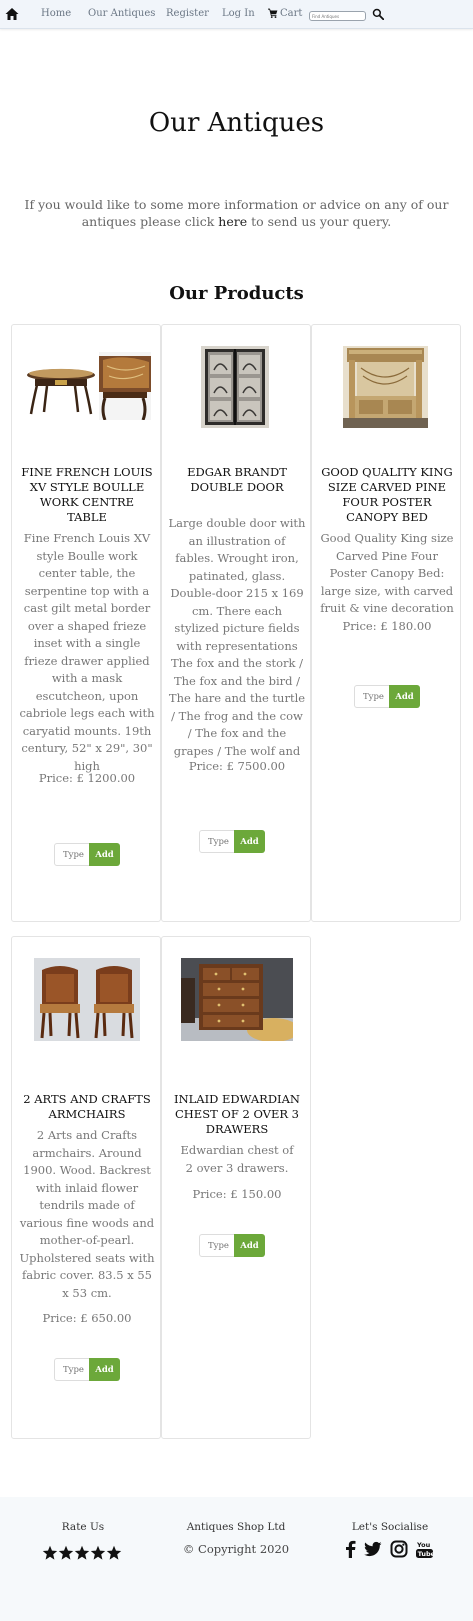 This screenshot has height=1621, width=473. What do you see at coordinates (237, 1194) in the screenshot?
I see `product-price: Price: £ 150.00` at bounding box center [237, 1194].